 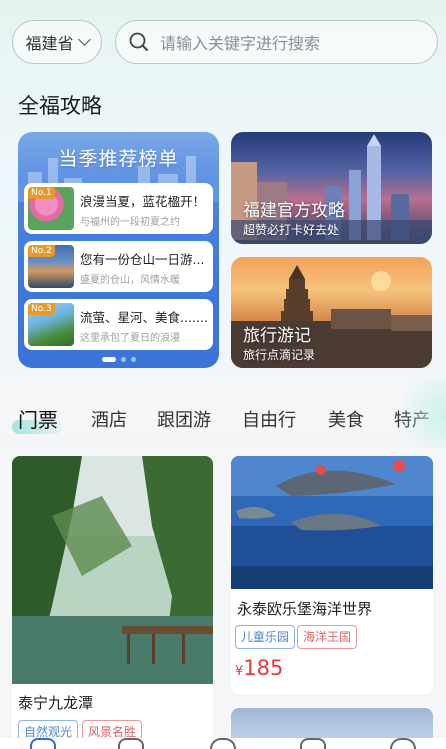 I want to click on product-tag: 儿童乐园, so click(x=265, y=637).